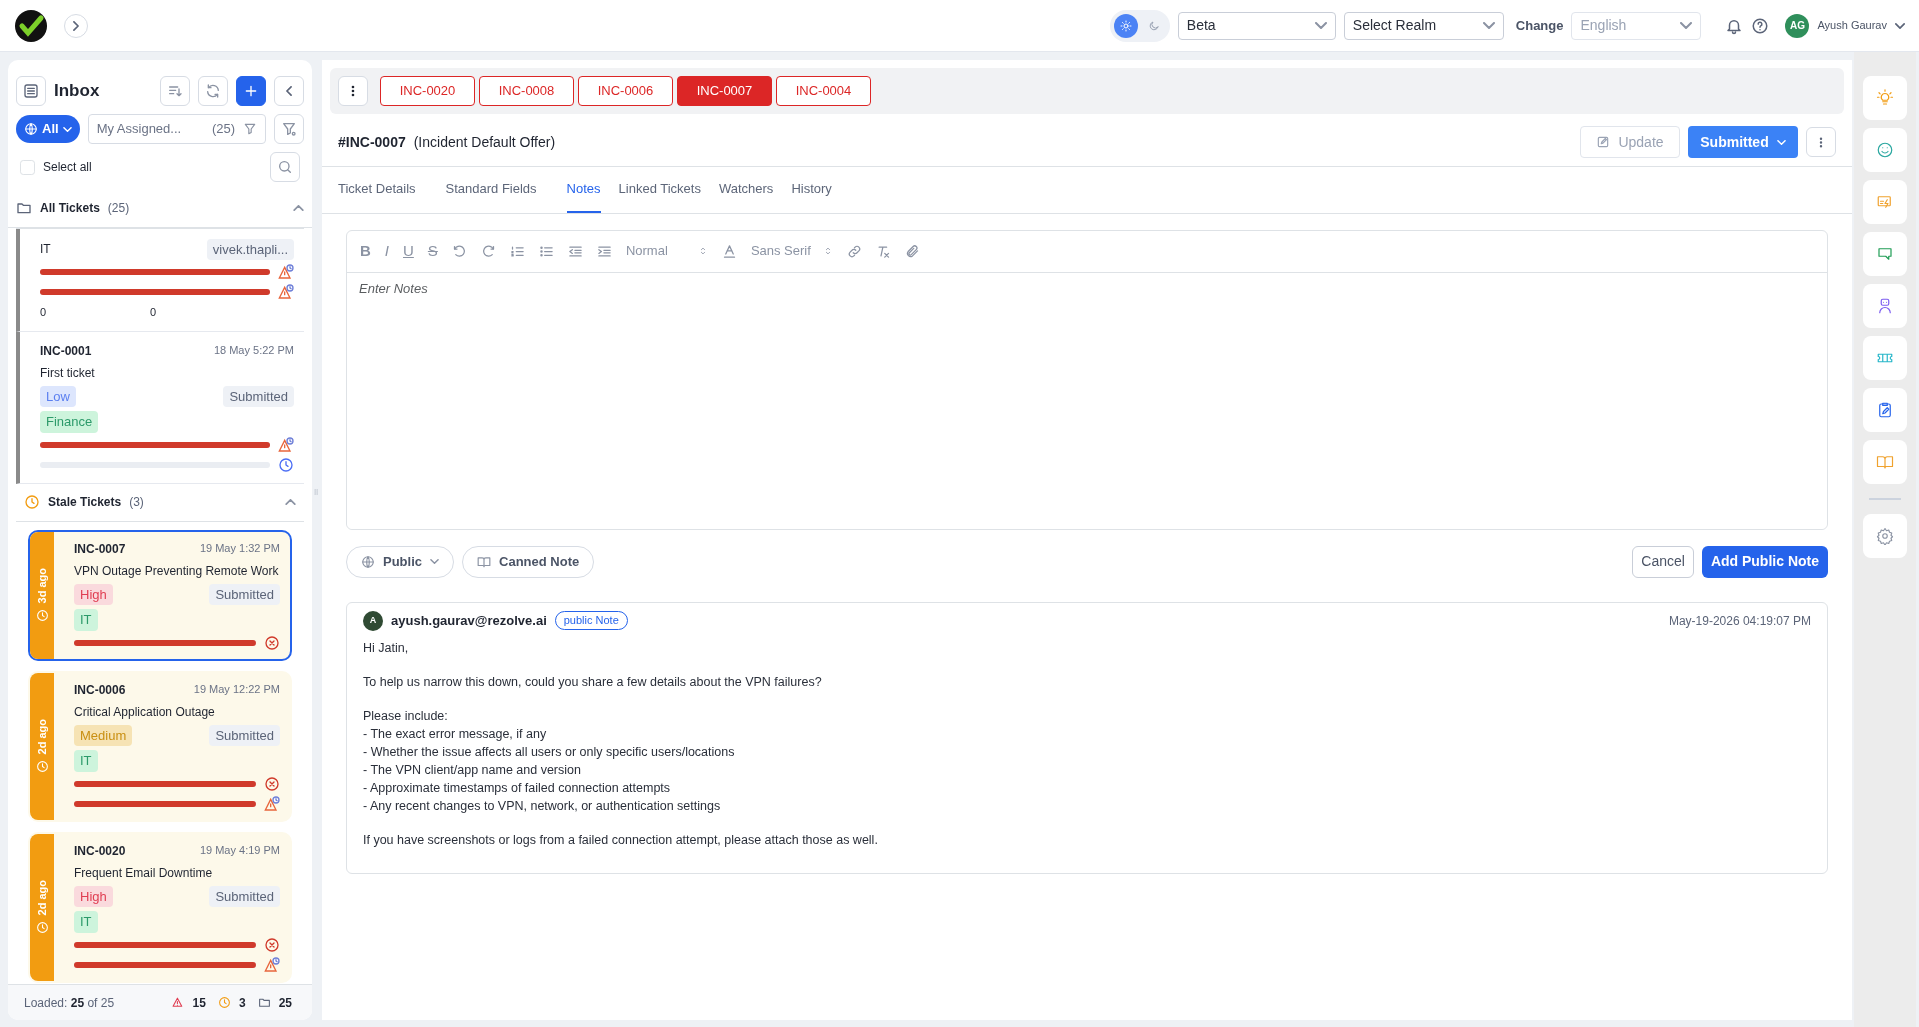  I want to click on detail-tab: Watchers, so click(746, 190).